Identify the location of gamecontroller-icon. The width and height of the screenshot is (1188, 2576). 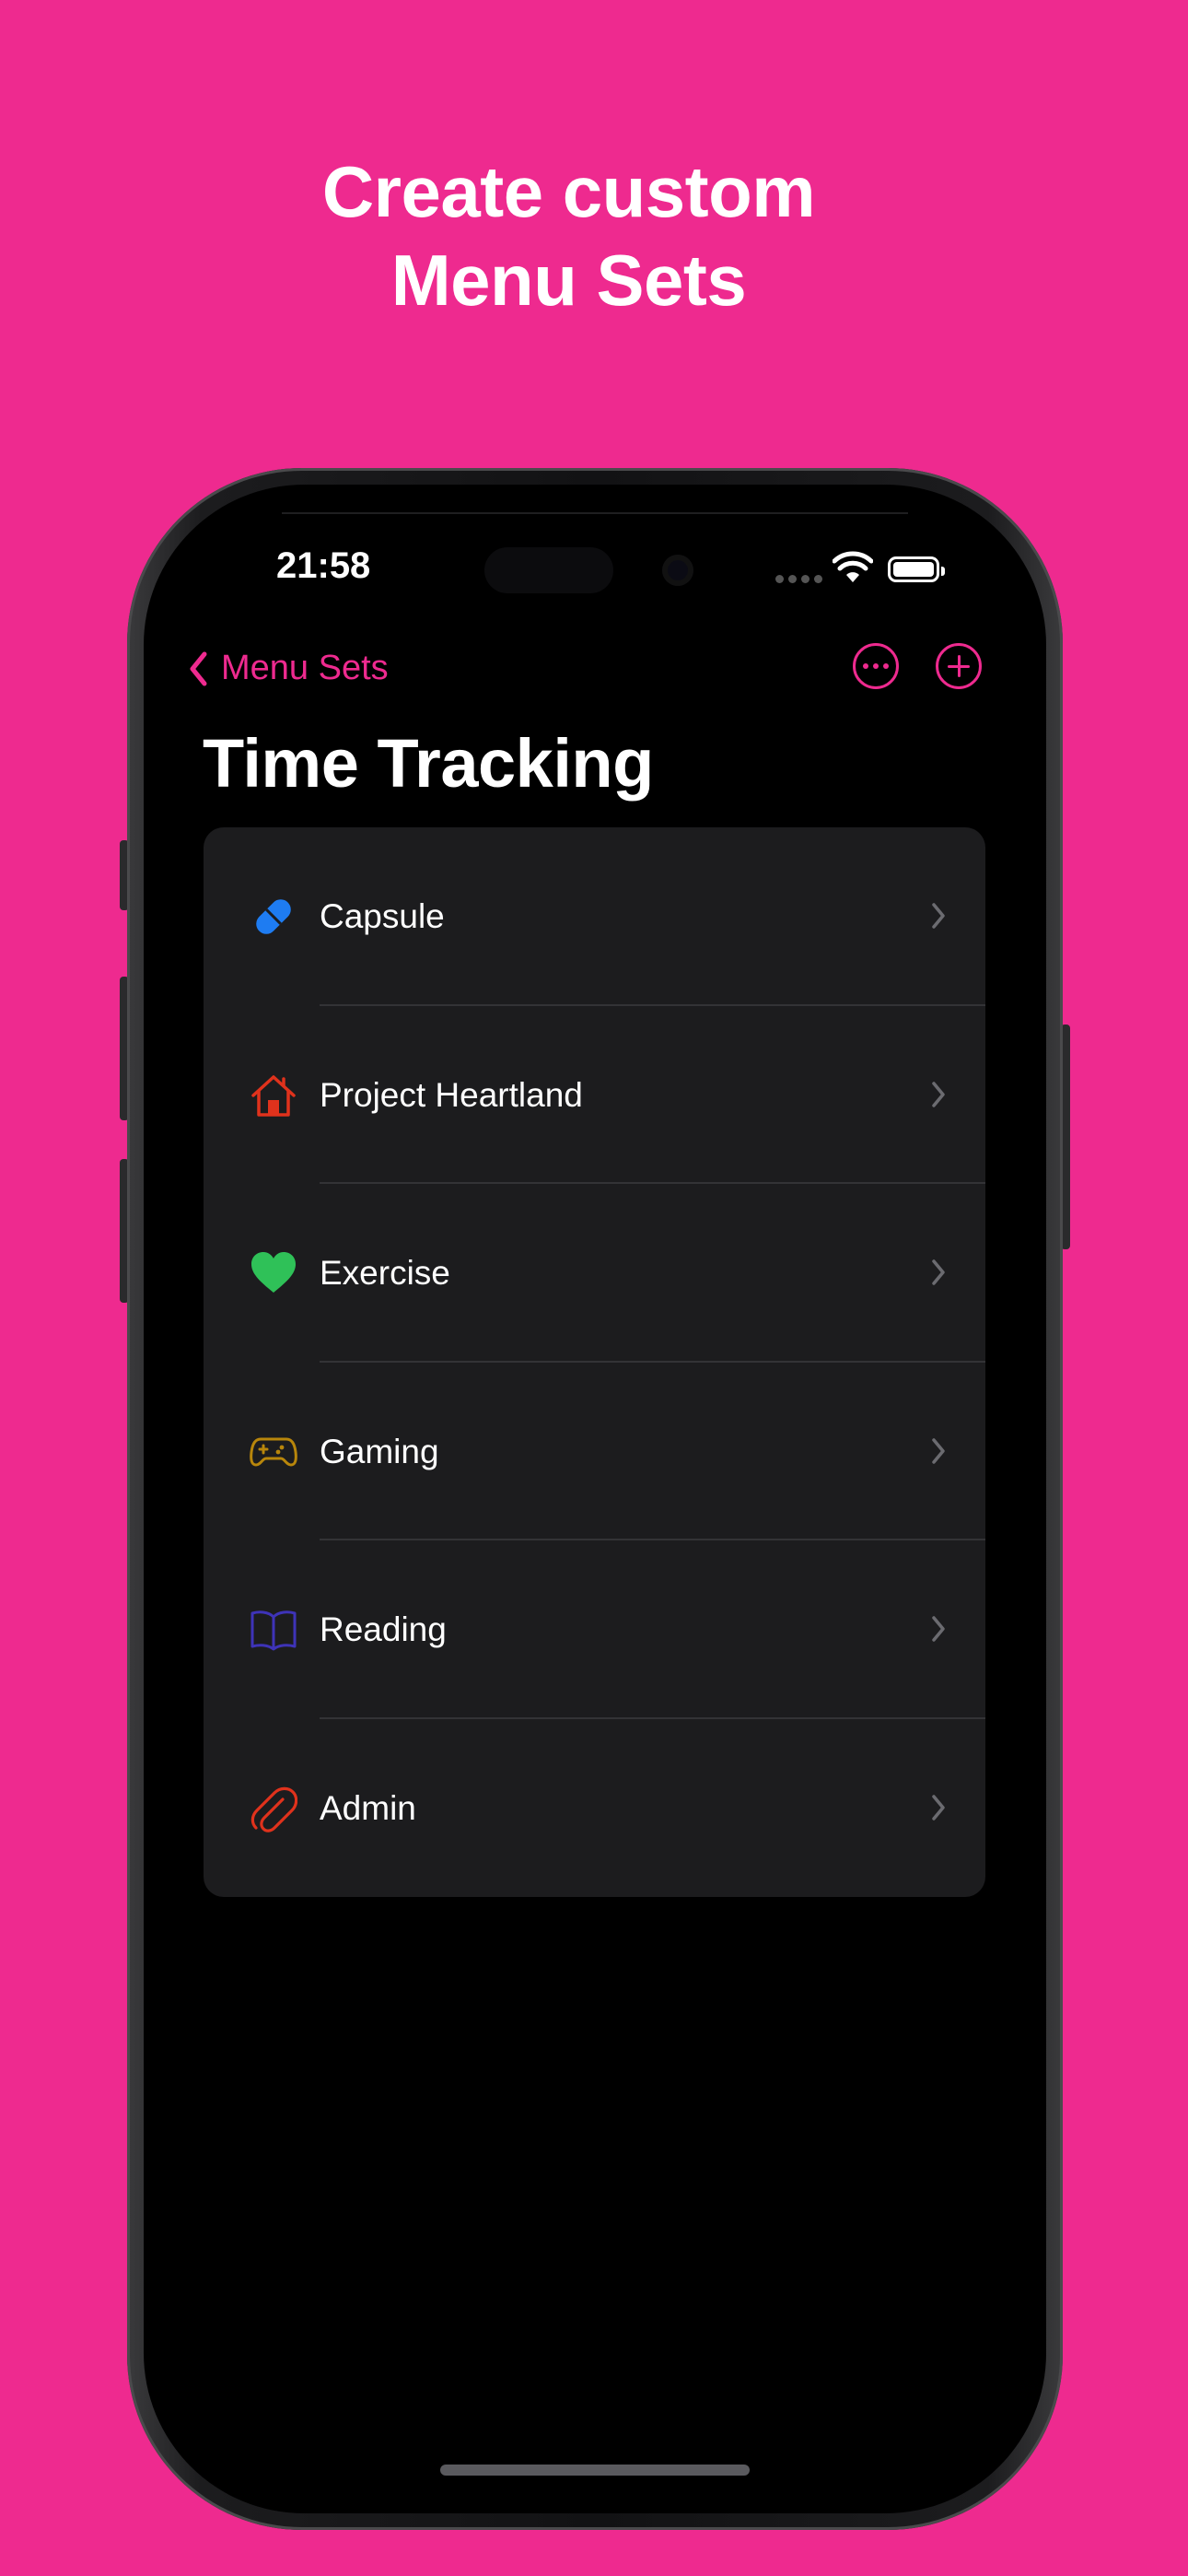
(273, 1451).